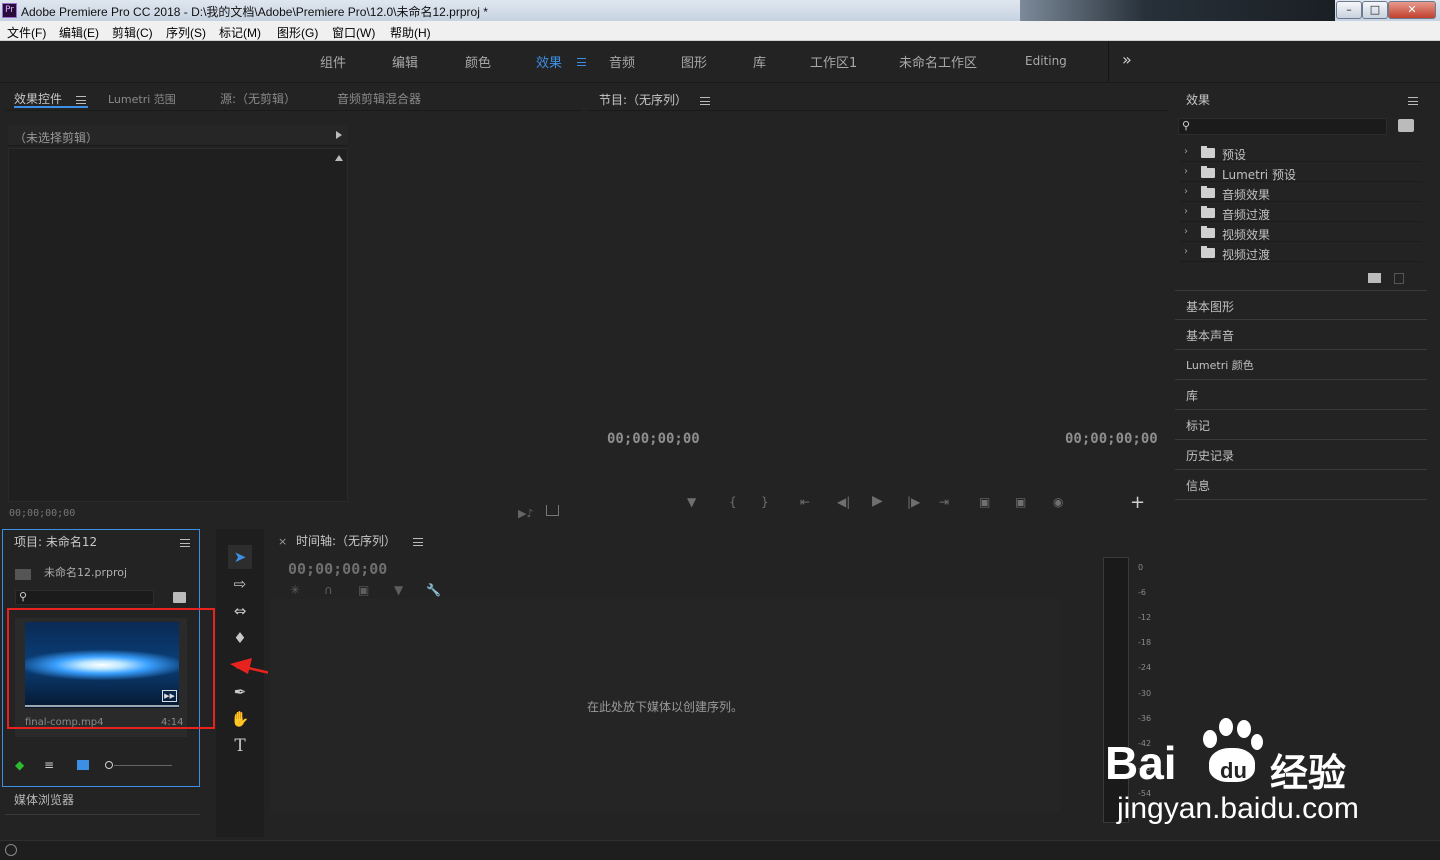 This screenshot has width=1440, height=860. What do you see at coordinates (877, 501) in the screenshot?
I see `play-icon: ▶` at bounding box center [877, 501].